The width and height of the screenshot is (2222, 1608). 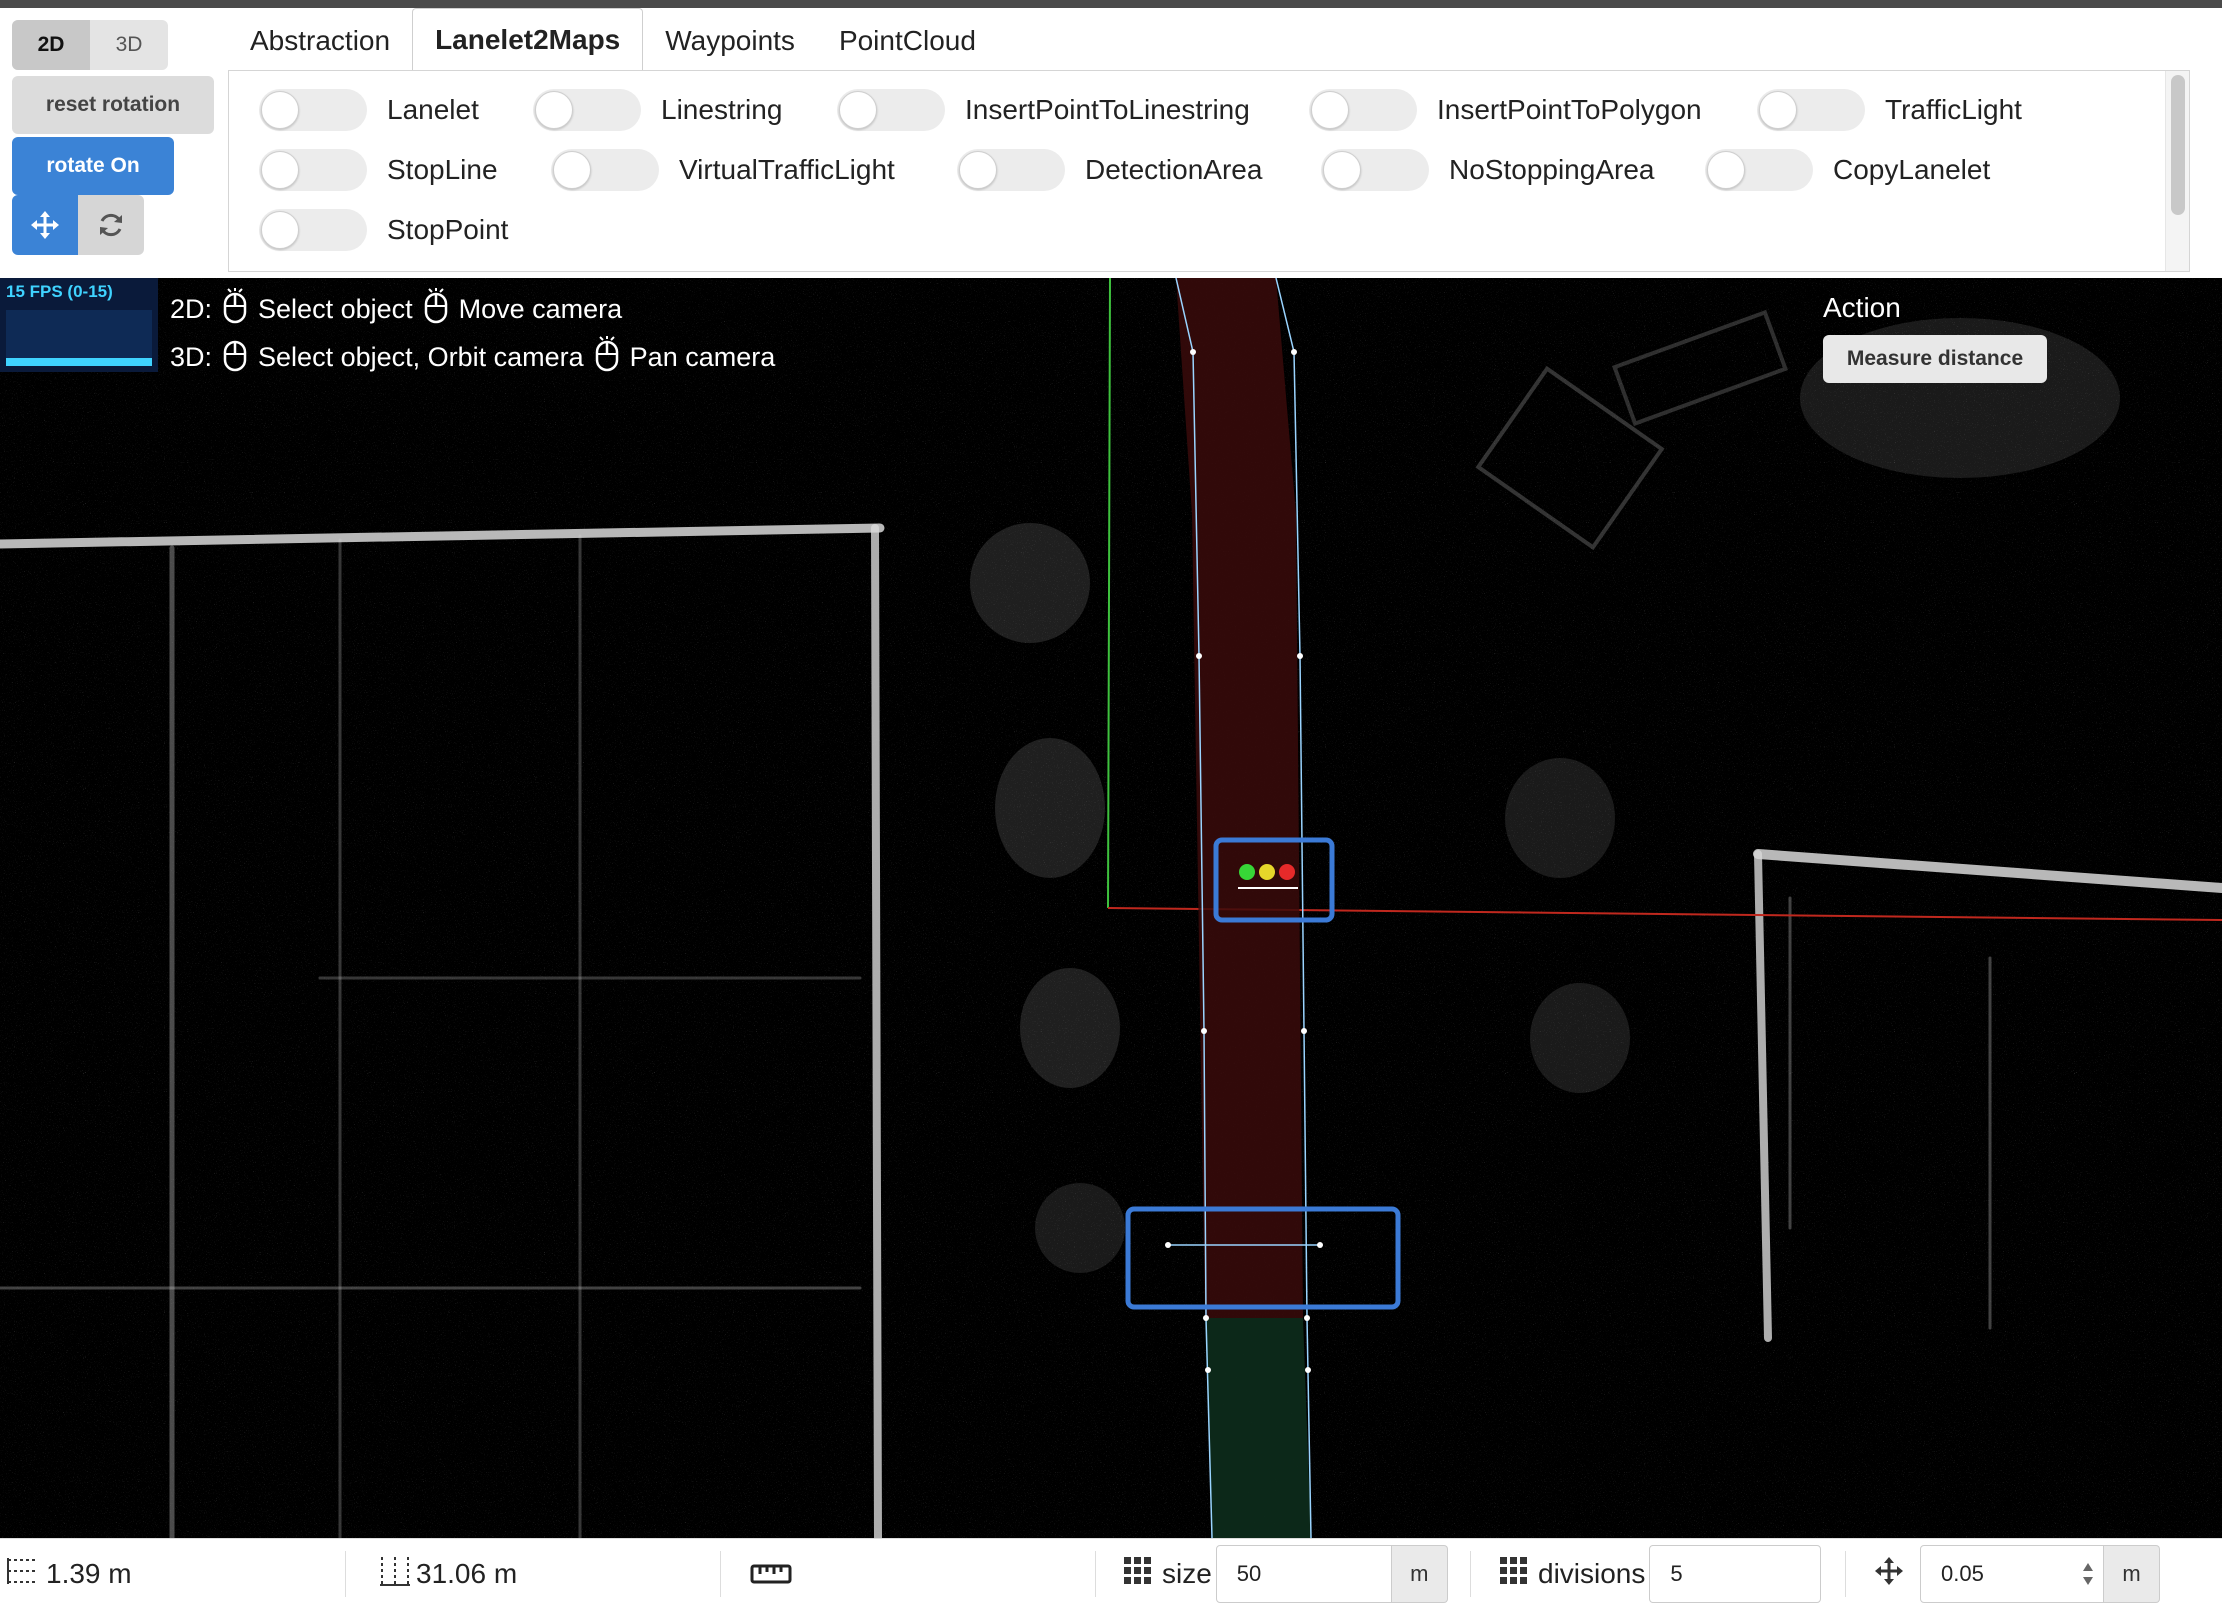 What do you see at coordinates (2088, 1577) in the screenshot?
I see `spinner-icon` at bounding box center [2088, 1577].